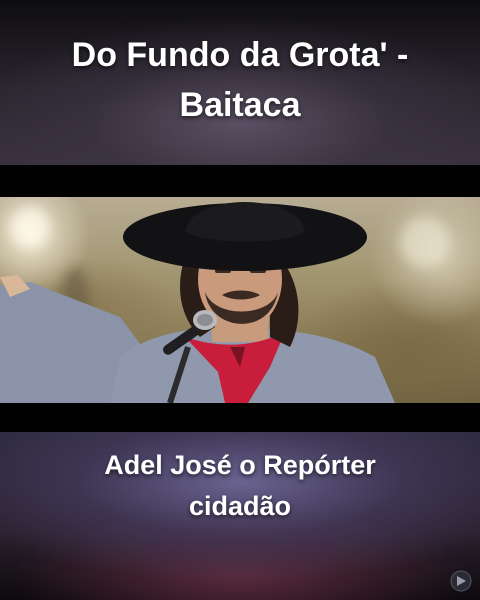 This screenshot has height=600, width=480. What do you see at coordinates (461, 581) in the screenshot?
I see `app-logo-icon` at bounding box center [461, 581].